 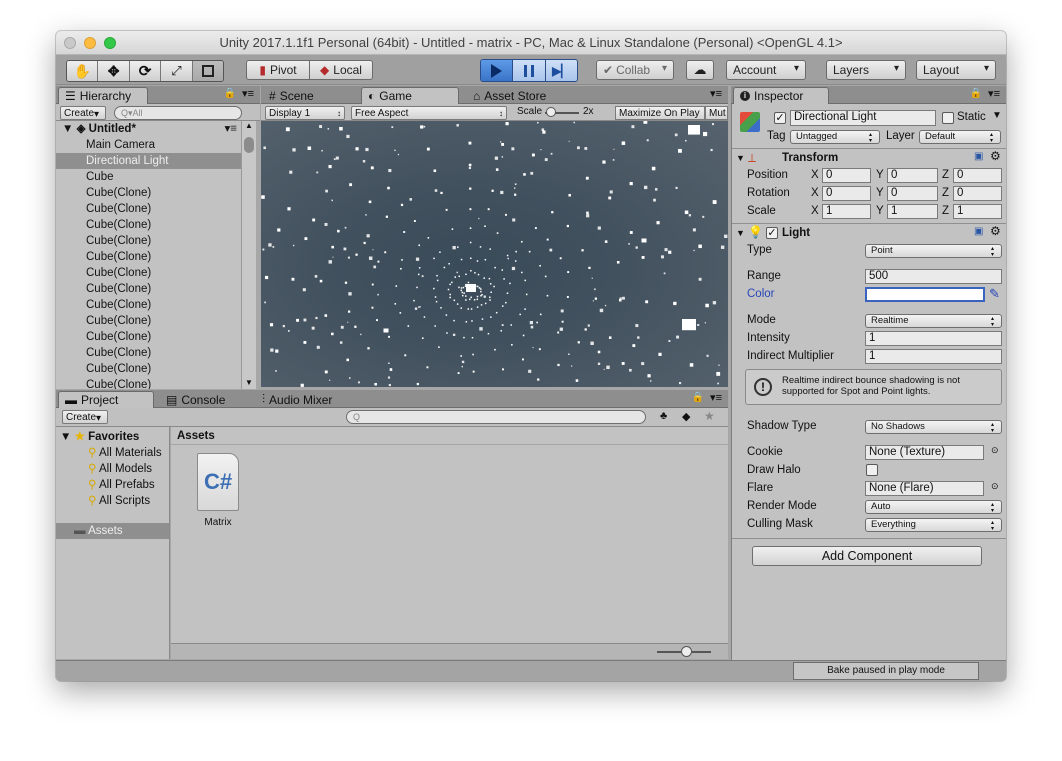 What do you see at coordinates (308, 95) in the screenshot?
I see `tab-scene: # Scene` at bounding box center [308, 95].